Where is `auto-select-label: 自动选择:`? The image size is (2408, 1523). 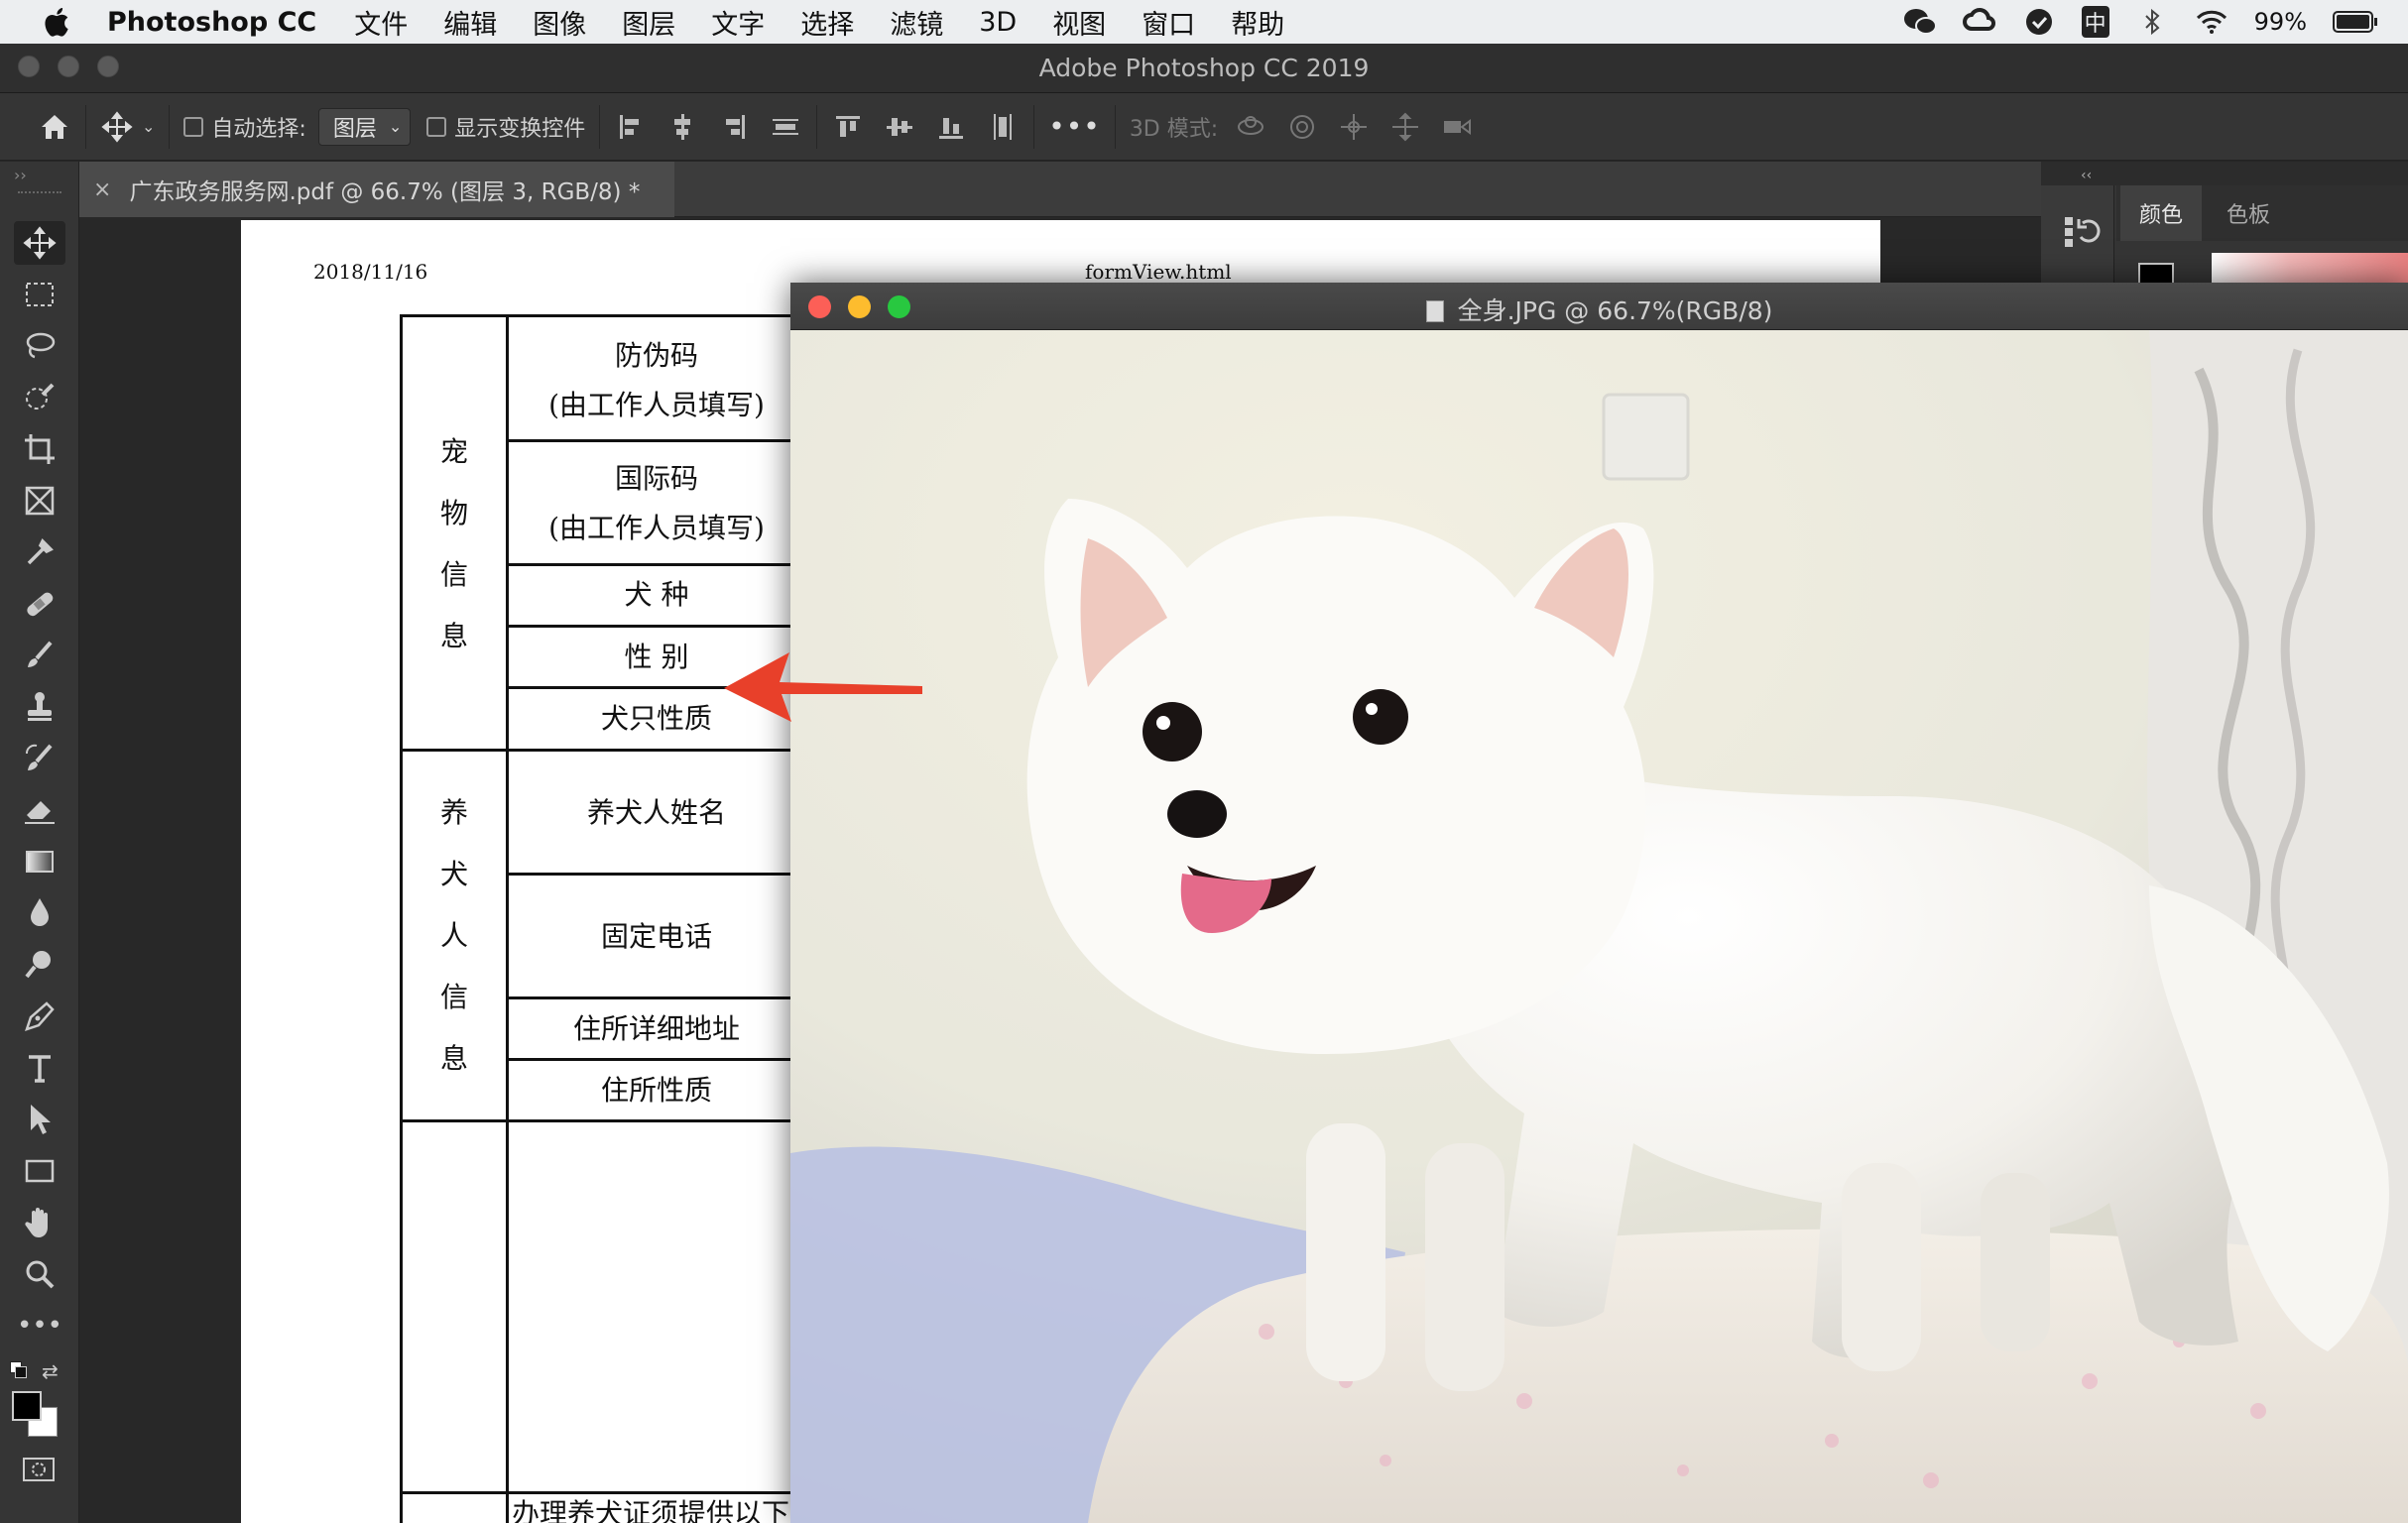
auto-select-label: 自动选择: is located at coordinates (259, 129).